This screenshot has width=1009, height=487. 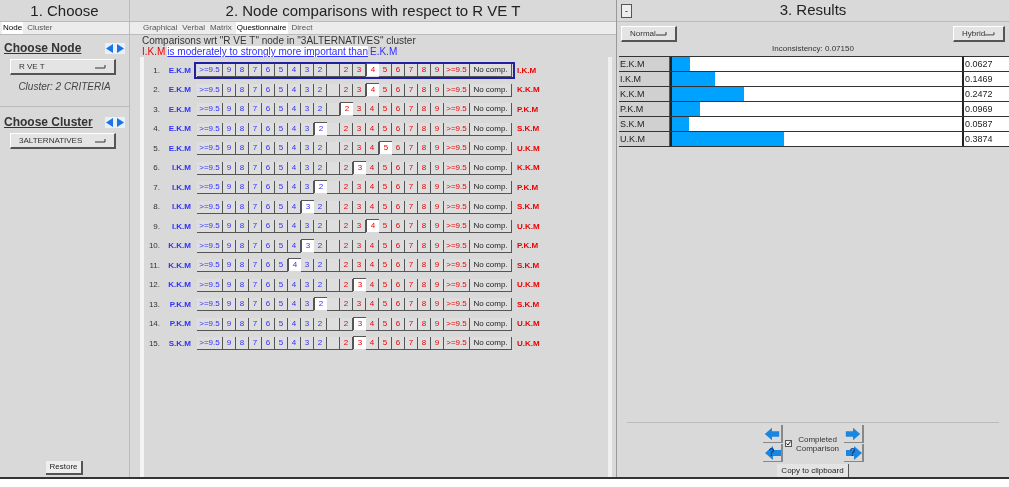 I want to click on node-dropdown: R VE T, so click(x=63, y=67).